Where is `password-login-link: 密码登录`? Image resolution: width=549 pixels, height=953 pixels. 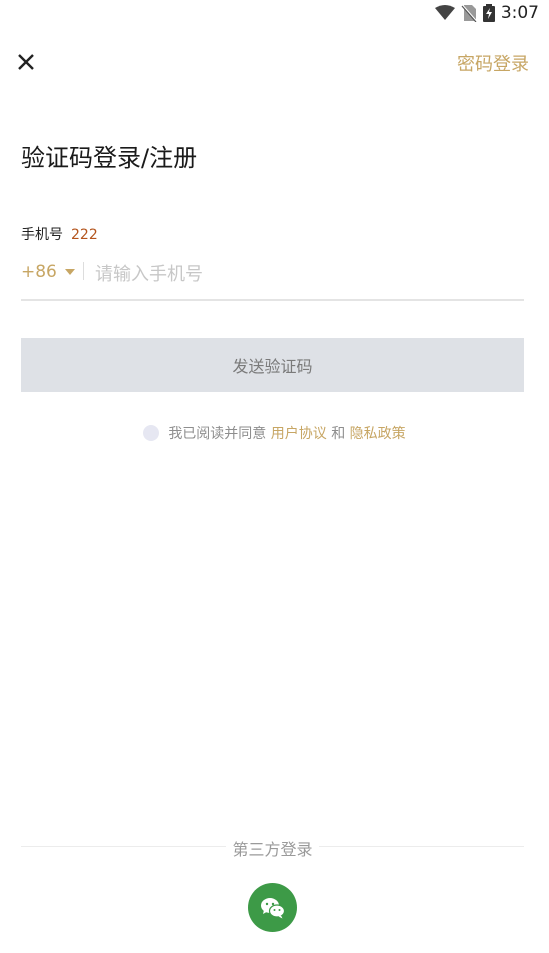
password-login-link: 密码登录 is located at coordinates (493, 63).